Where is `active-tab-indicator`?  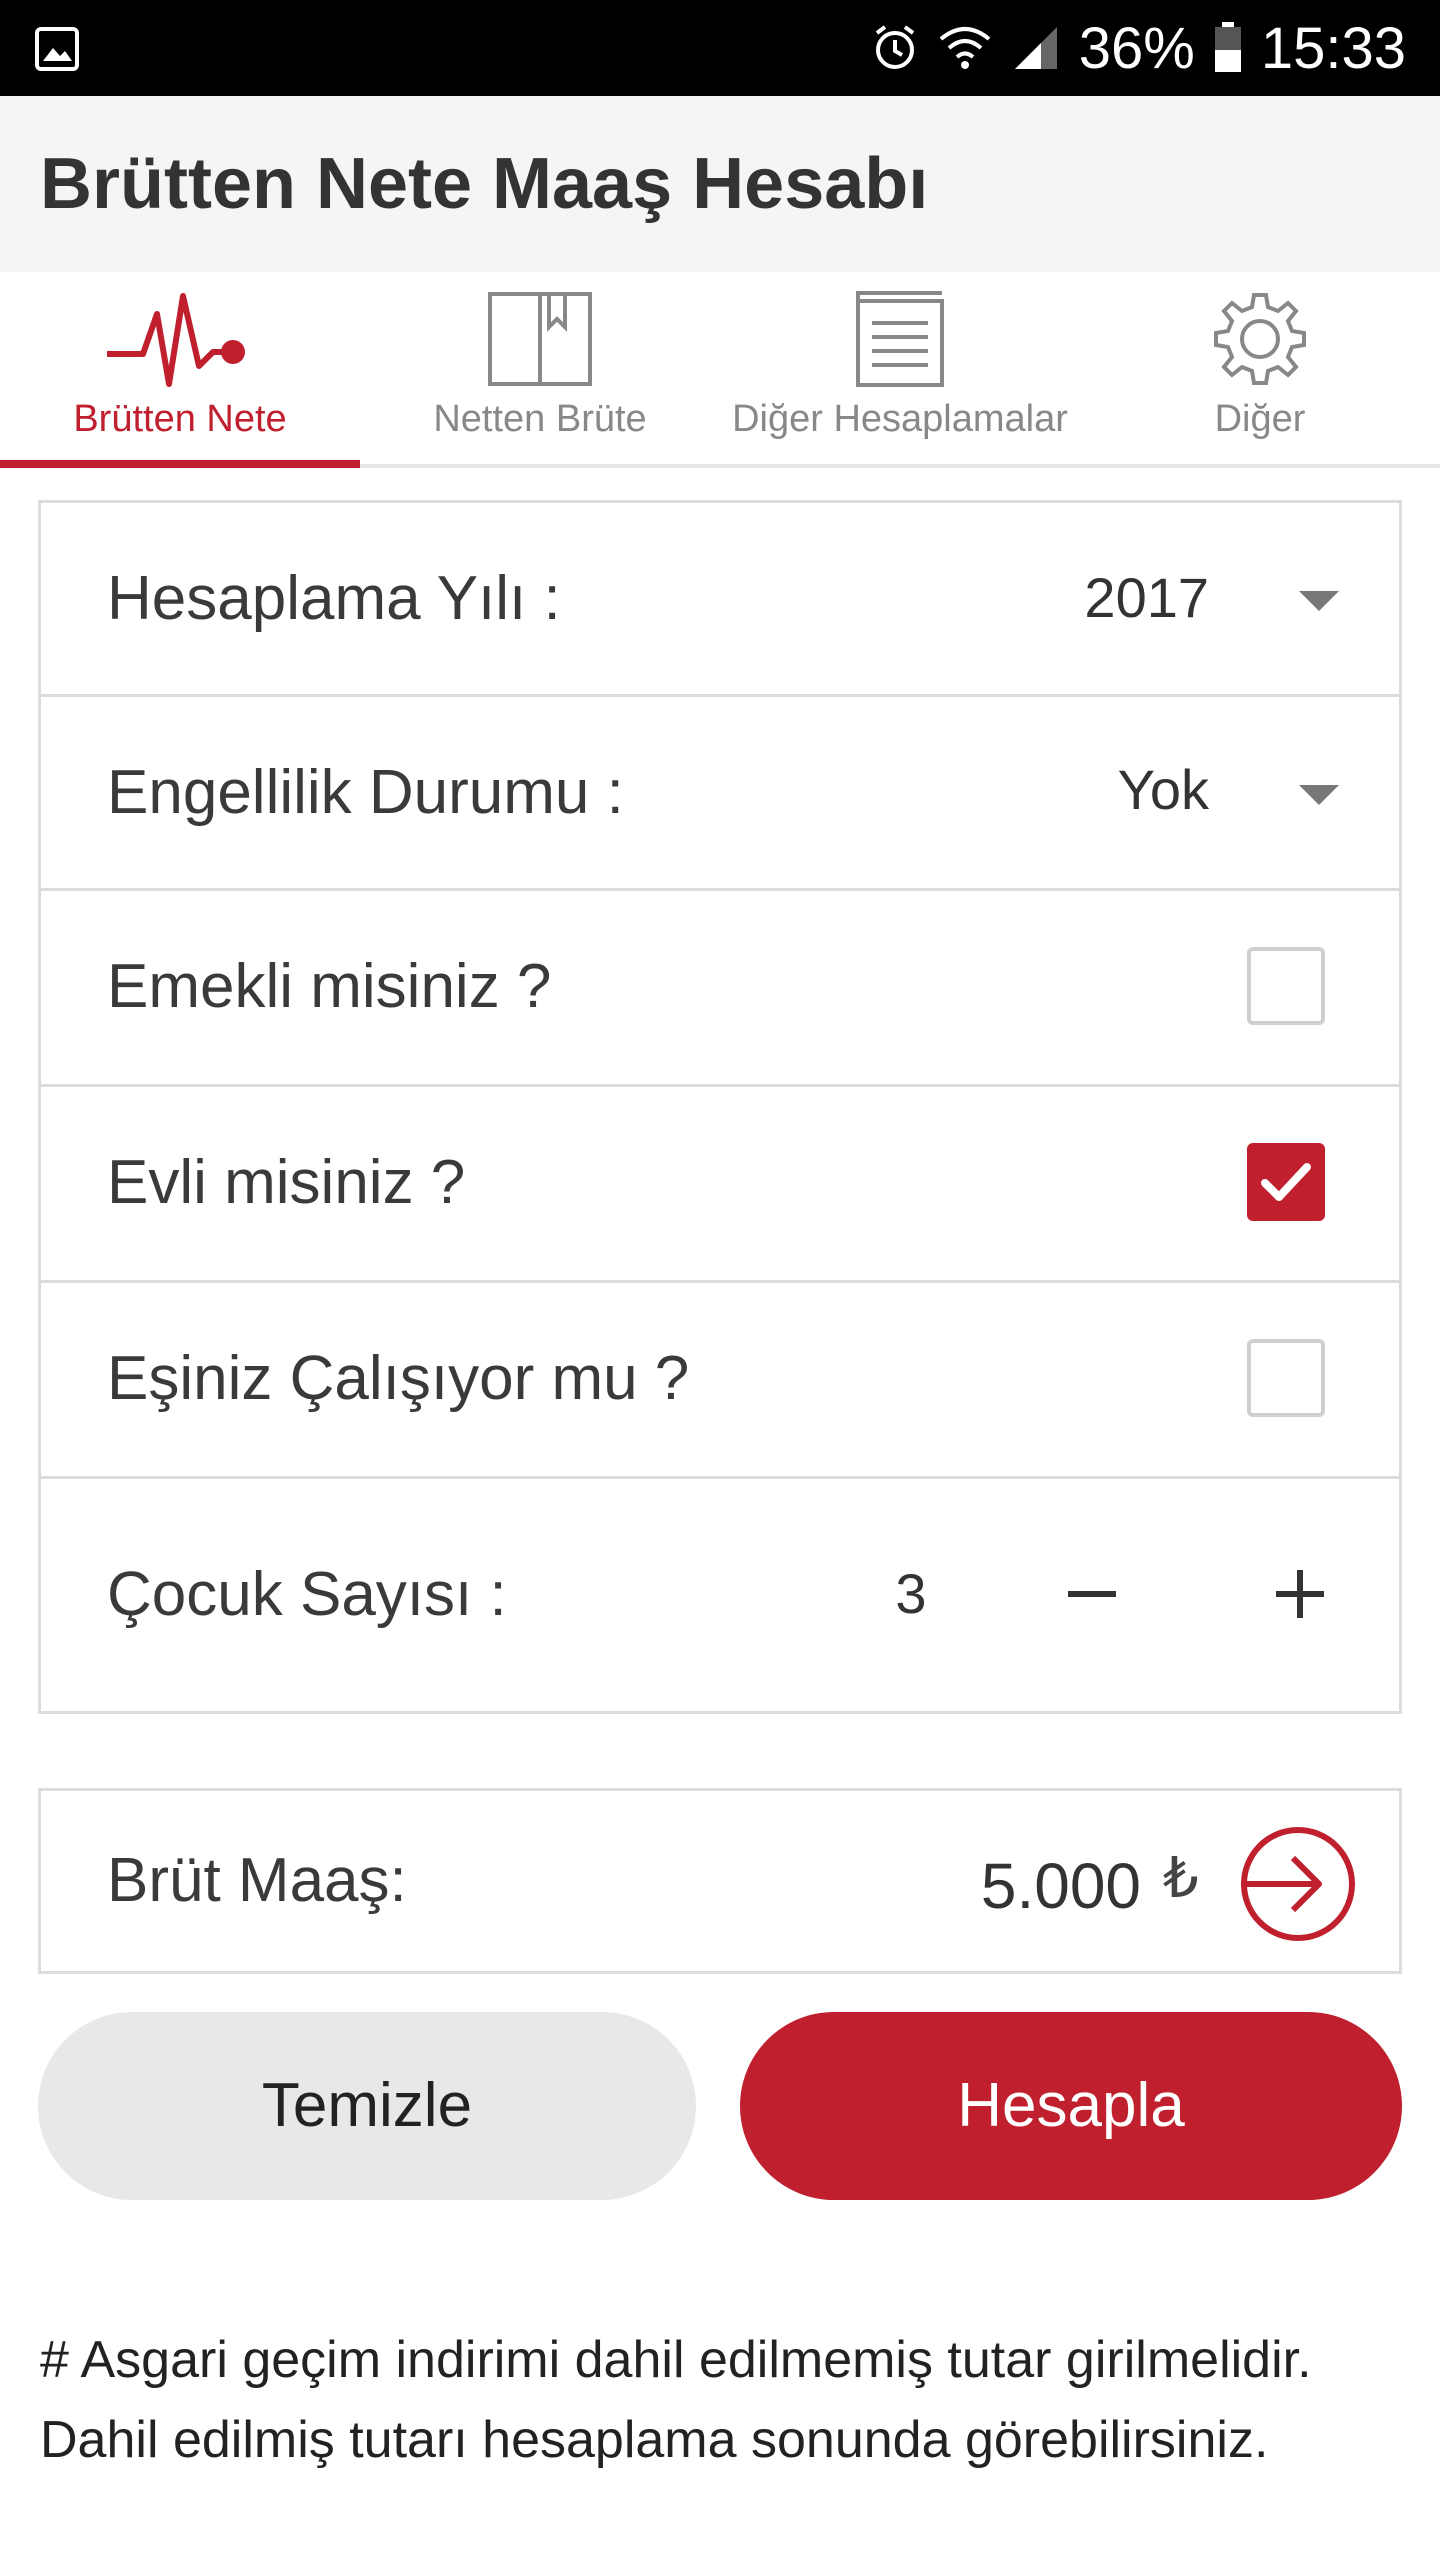
active-tab-indicator is located at coordinates (180, 464).